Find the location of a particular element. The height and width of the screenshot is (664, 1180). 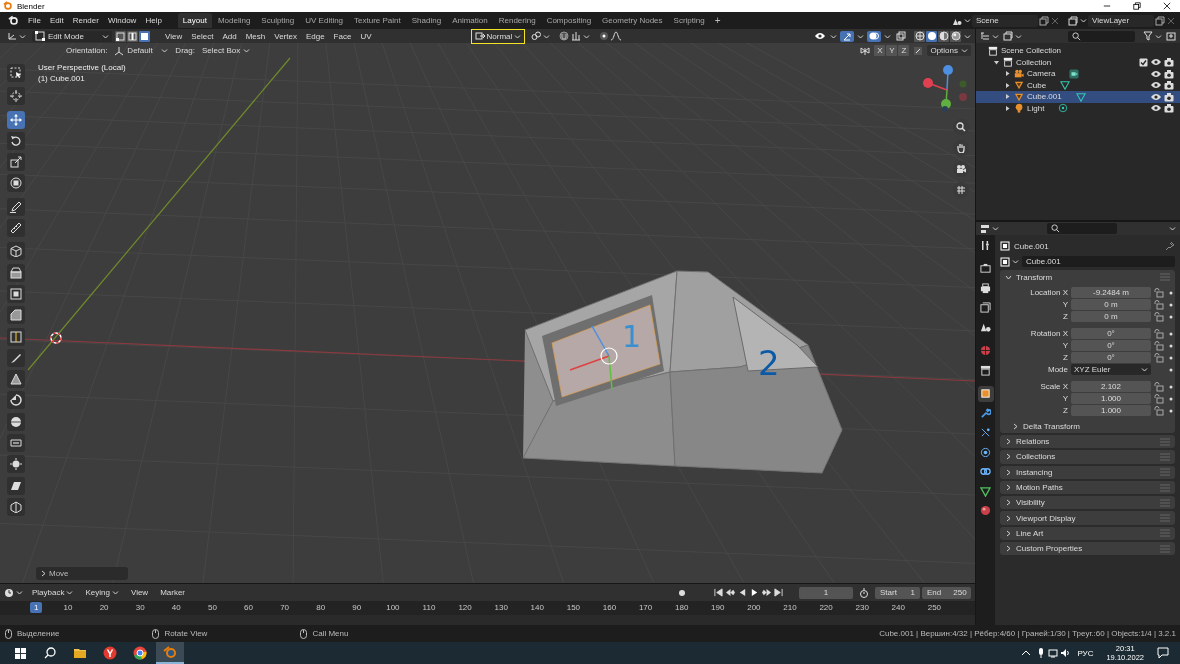

workspace-tab: Rendering is located at coordinates (517, 20).